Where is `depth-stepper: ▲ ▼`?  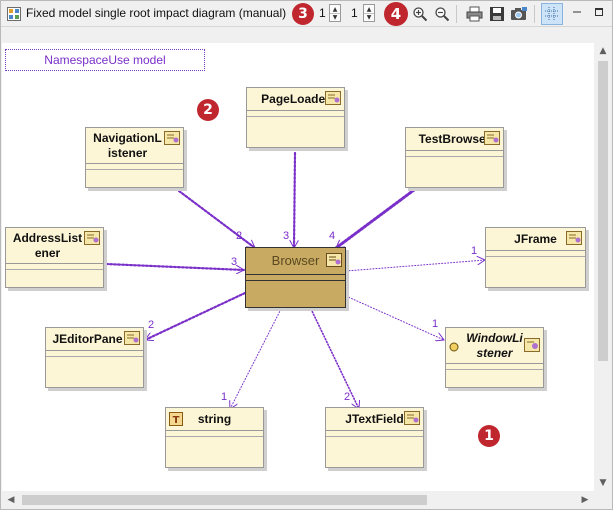
depth-stepper: ▲ ▼ is located at coordinates (335, 13).